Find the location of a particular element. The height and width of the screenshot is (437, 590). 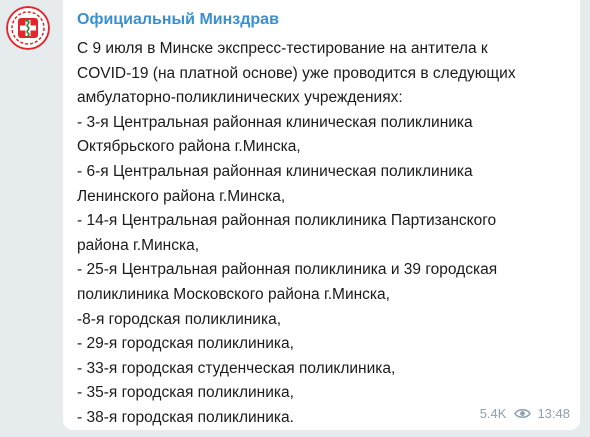

ministry-emblem-icon is located at coordinates (28, 28).